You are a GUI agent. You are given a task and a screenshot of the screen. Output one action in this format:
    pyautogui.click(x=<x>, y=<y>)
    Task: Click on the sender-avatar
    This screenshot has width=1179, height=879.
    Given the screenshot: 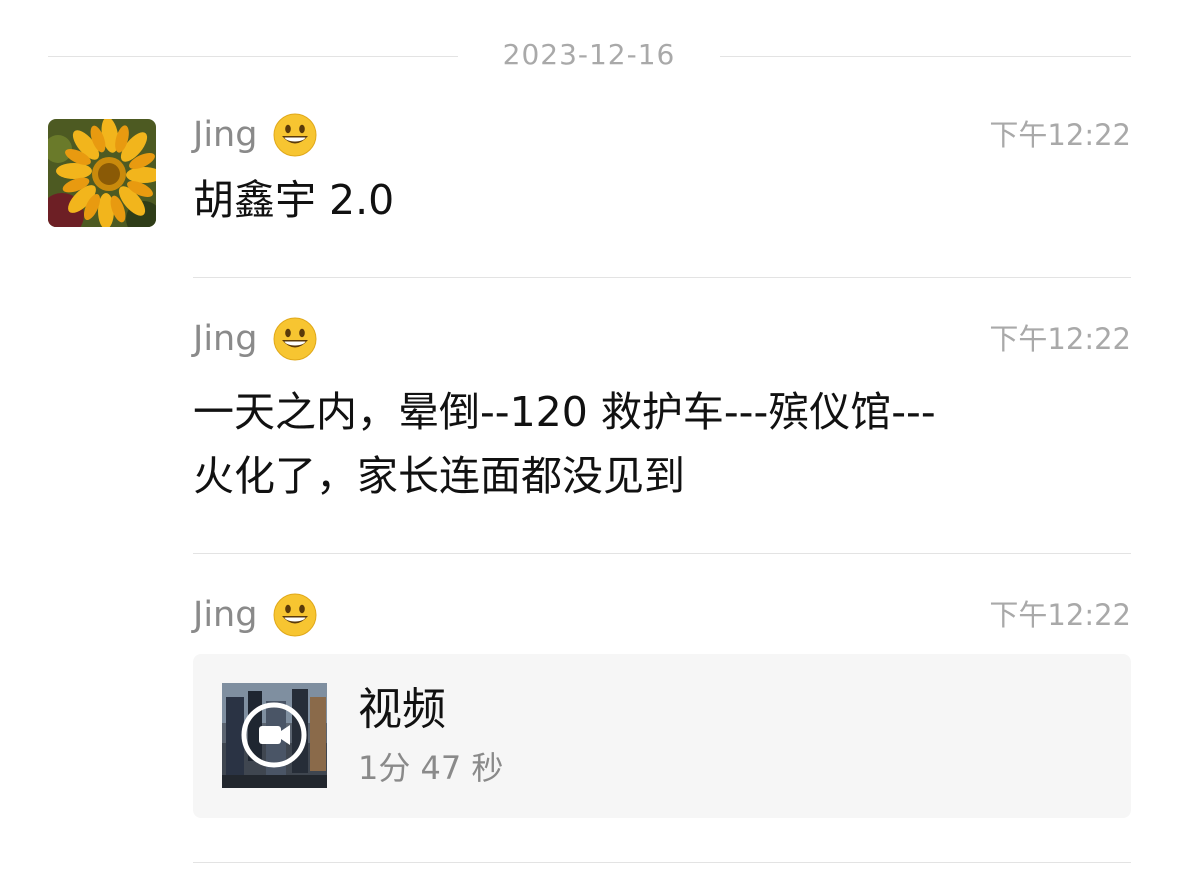 What is the action you would take?
    pyautogui.click(x=102, y=173)
    